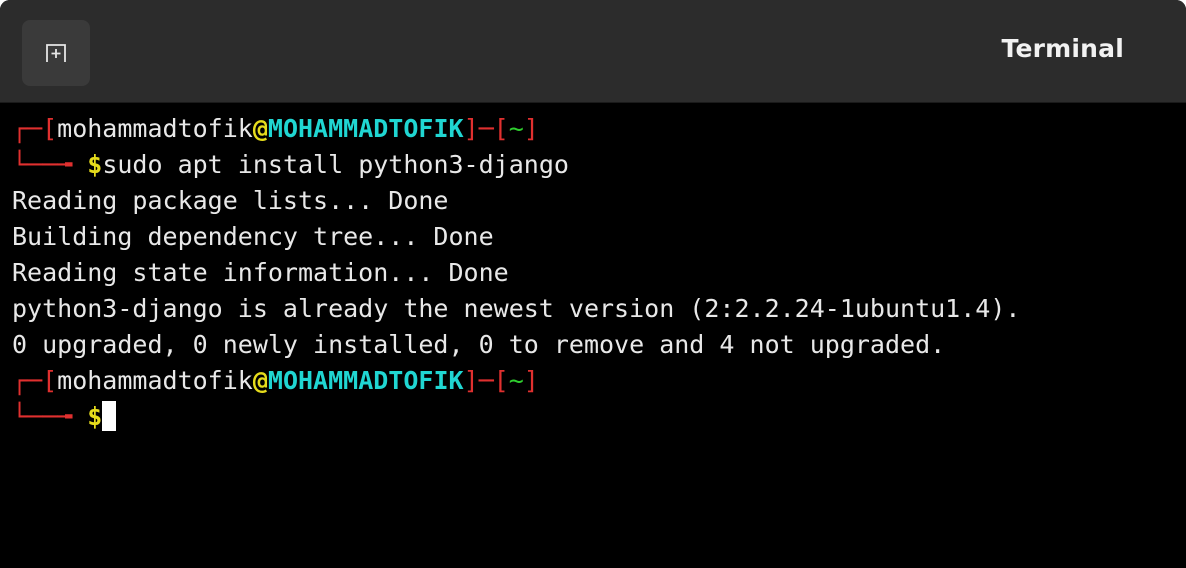 The image size is (1186, 568). Describe the element at coordinates (335, 164) in the screenshot. I see `command-text: sudo apt install python3-django` at that location.